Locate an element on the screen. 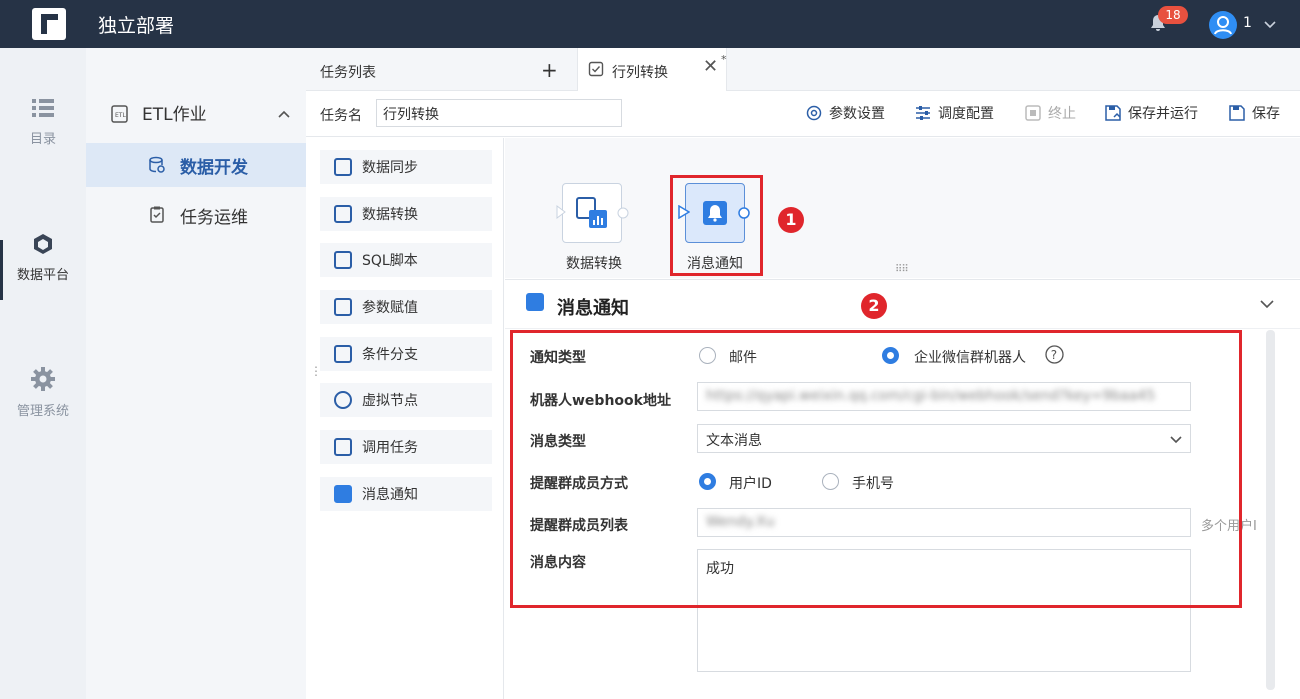 The width and height of the screenshot is (1300, 699). node-item-data-sync: 数据同步 is located at coordinates (406, 167).